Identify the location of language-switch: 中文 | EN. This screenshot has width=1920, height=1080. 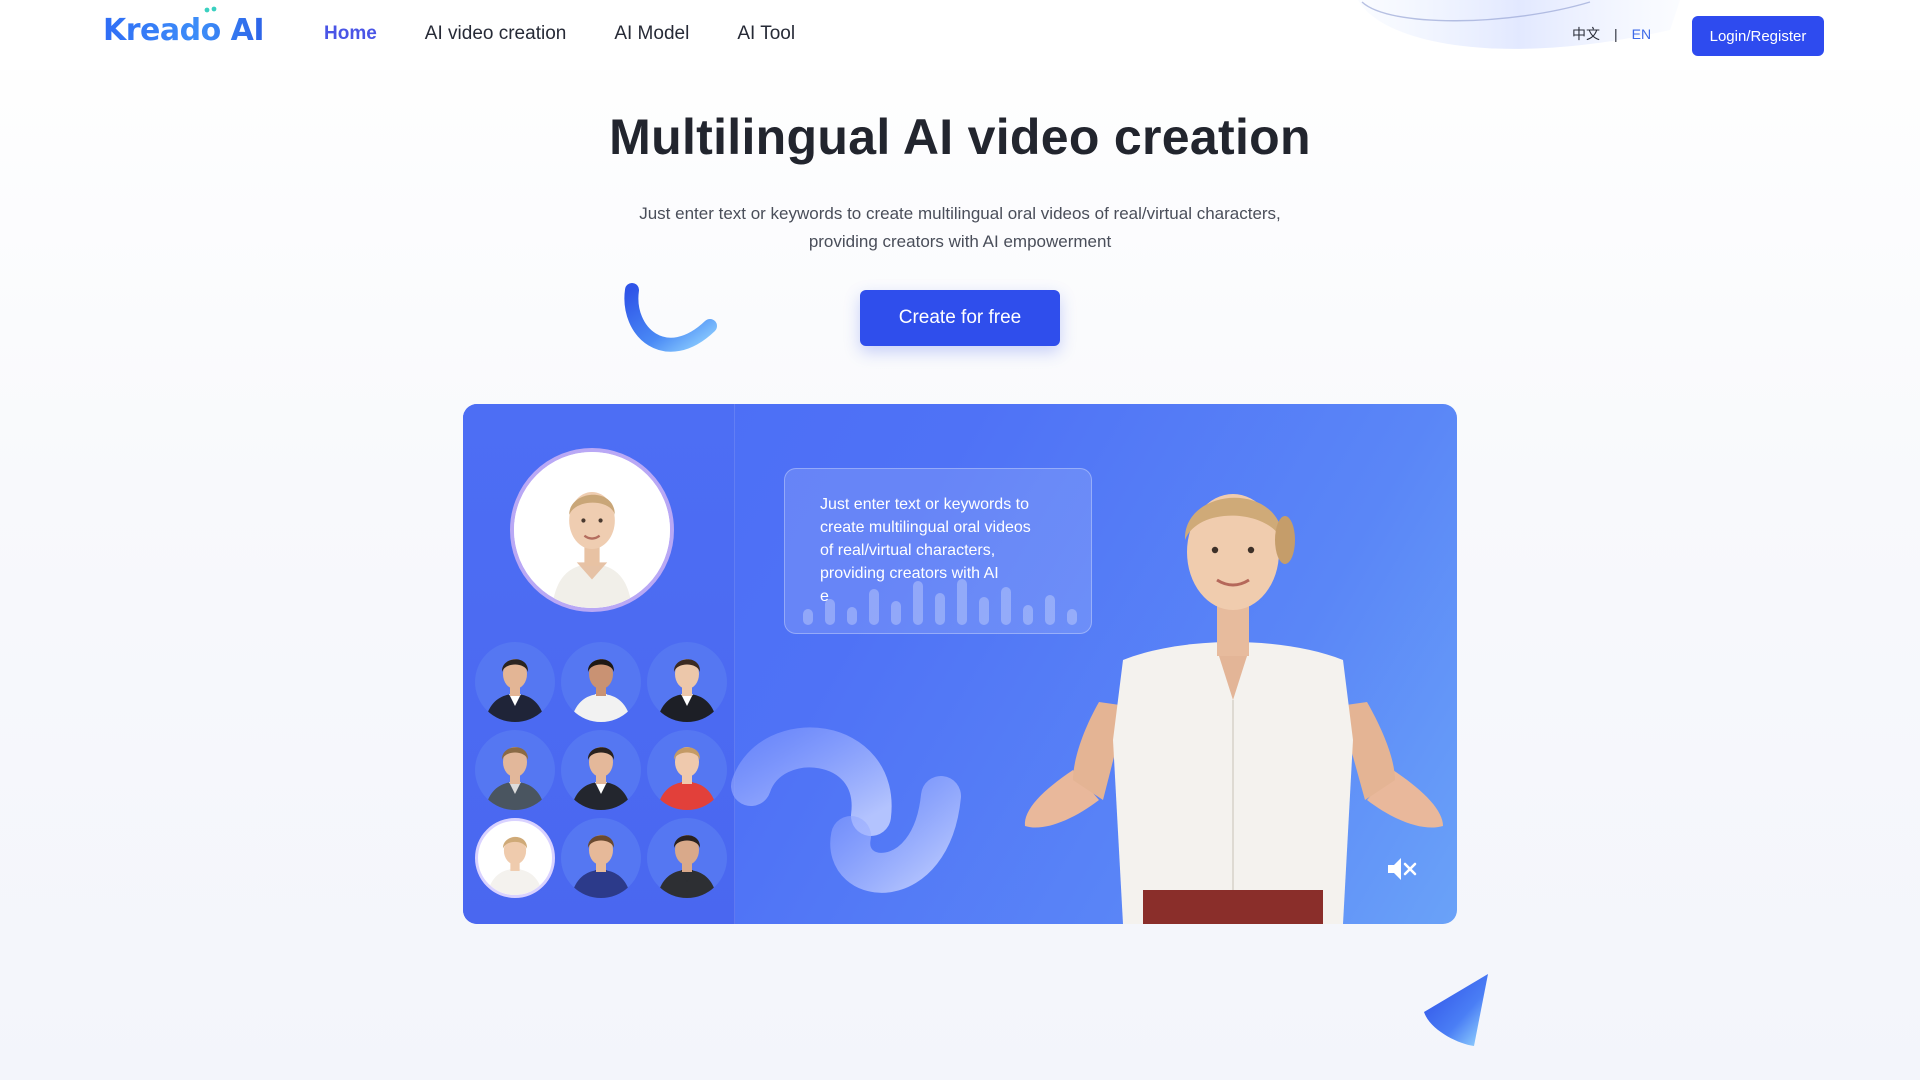
(1611, 34).